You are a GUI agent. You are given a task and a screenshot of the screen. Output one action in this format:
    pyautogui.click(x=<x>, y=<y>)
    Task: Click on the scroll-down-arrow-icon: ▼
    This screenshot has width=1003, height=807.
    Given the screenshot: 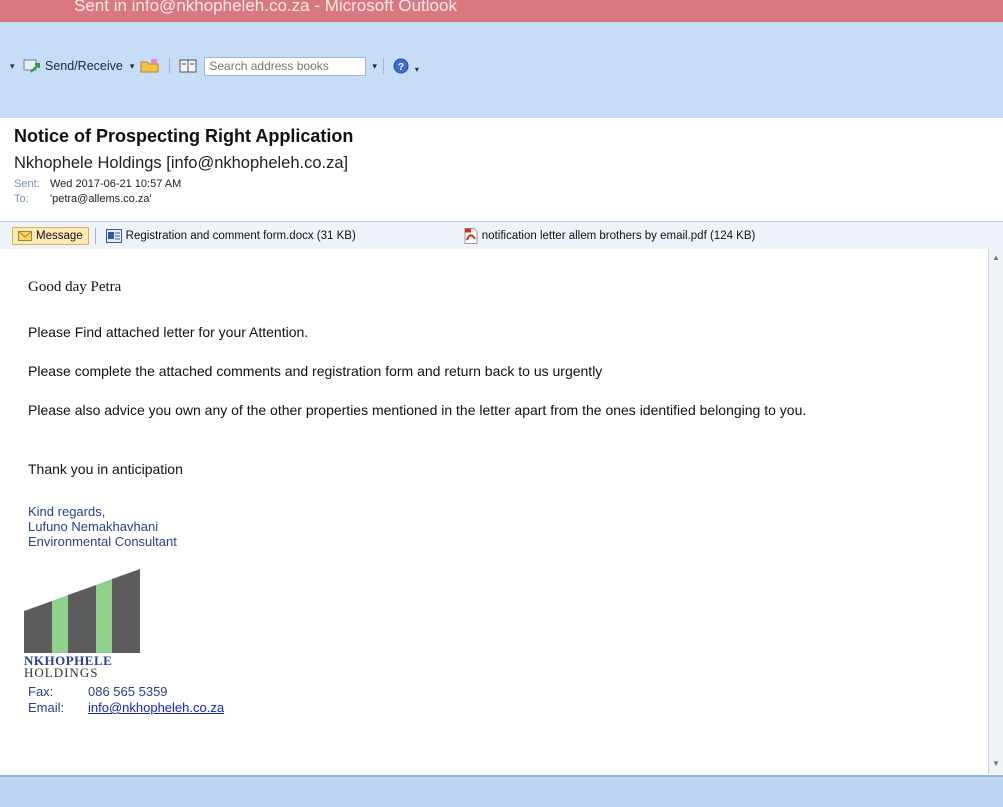 What is the action you would take?
    pyautogui.click(x=996, y=763)
    